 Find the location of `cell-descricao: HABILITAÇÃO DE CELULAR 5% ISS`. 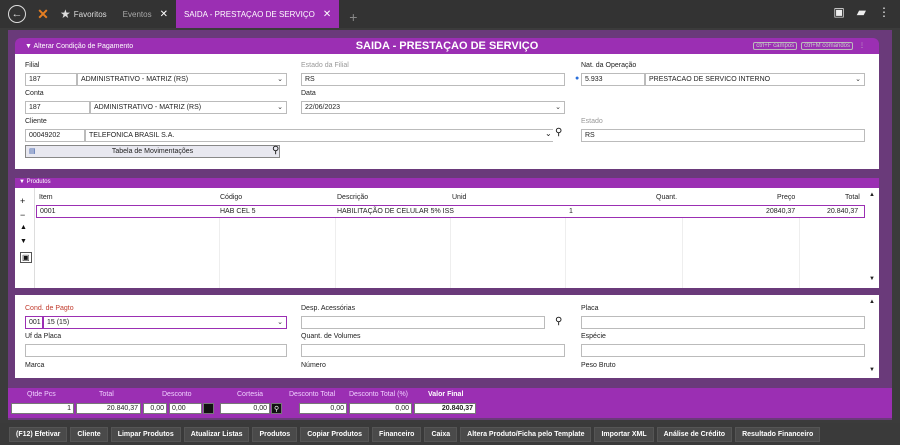

cell-descricao: HABILITAÇÃO DE CELULAR 5% ISS is located at coordinates (395, 211).